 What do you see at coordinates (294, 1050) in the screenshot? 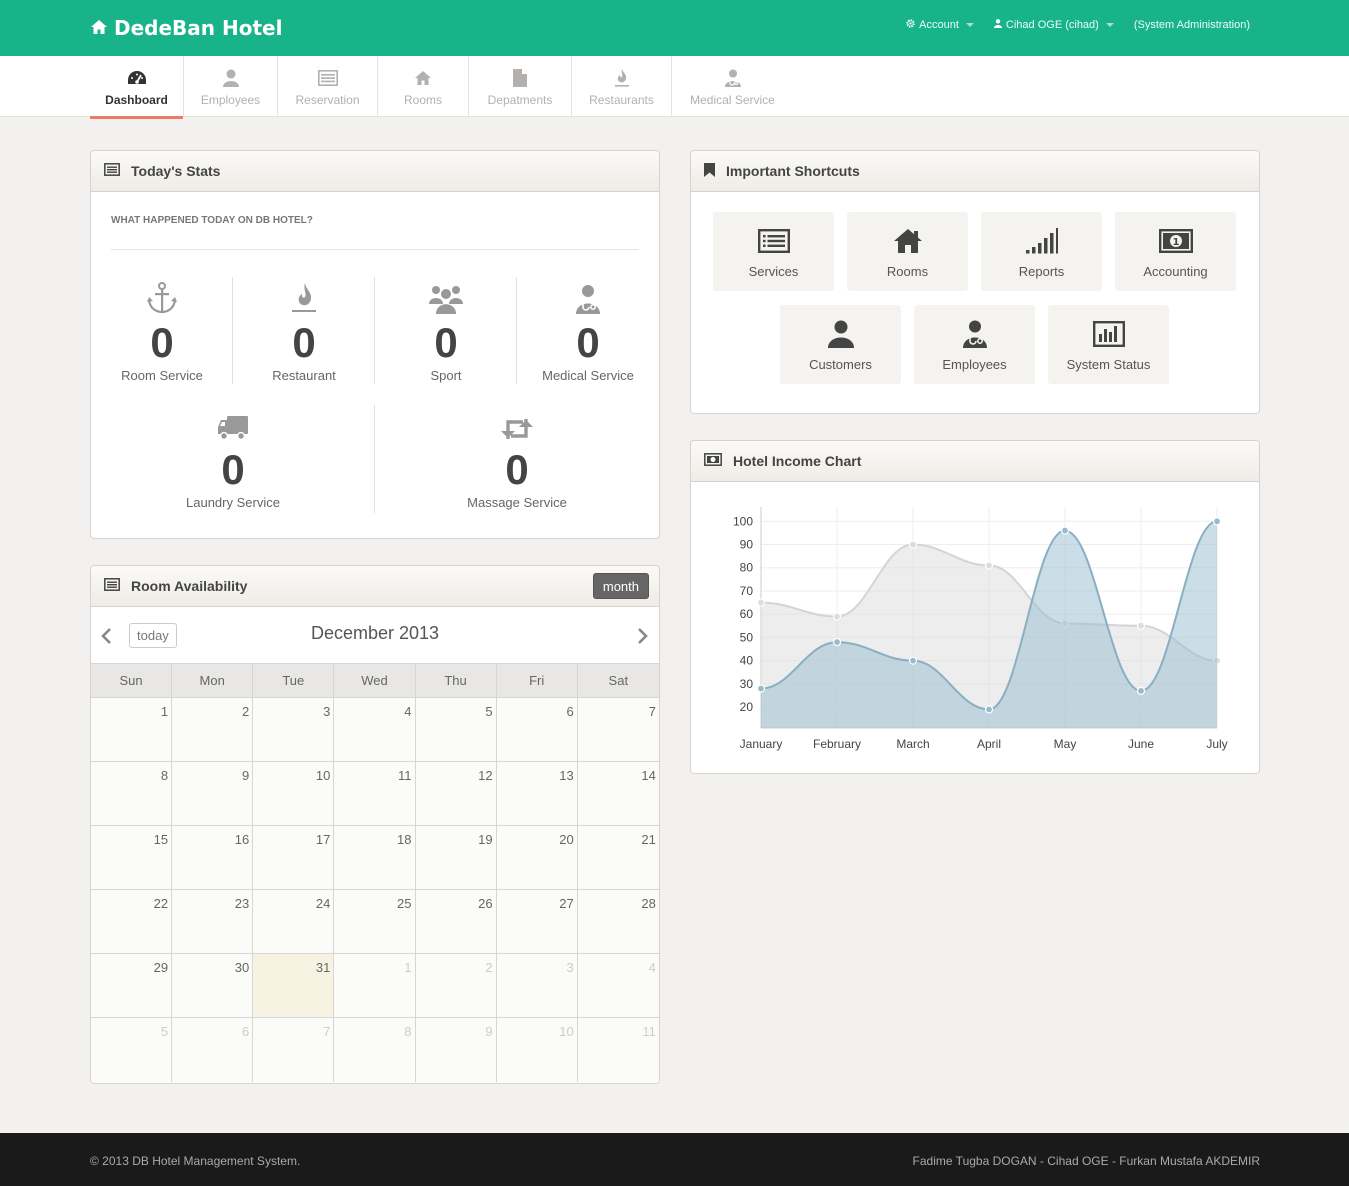
I see `calendar-day-other-month: 7` at bounding box center [294, 1050].